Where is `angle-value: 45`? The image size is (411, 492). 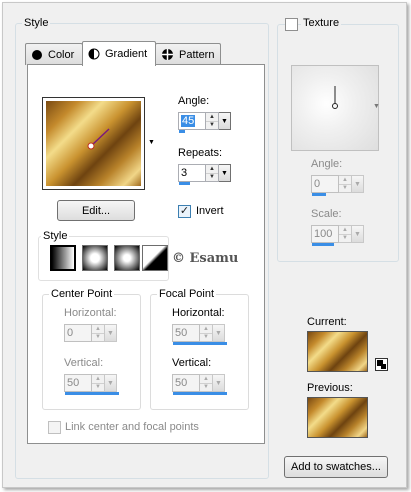 angle-value: 45 is located at coordinates (188, 121).